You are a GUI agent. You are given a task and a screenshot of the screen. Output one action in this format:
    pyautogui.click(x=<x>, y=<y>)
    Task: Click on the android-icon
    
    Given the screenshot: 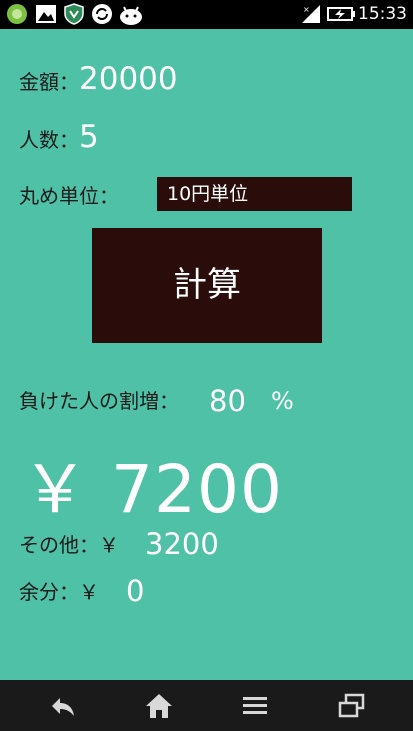 What is the action you would take?
    pyautogui.click(x=131, y=15)
    